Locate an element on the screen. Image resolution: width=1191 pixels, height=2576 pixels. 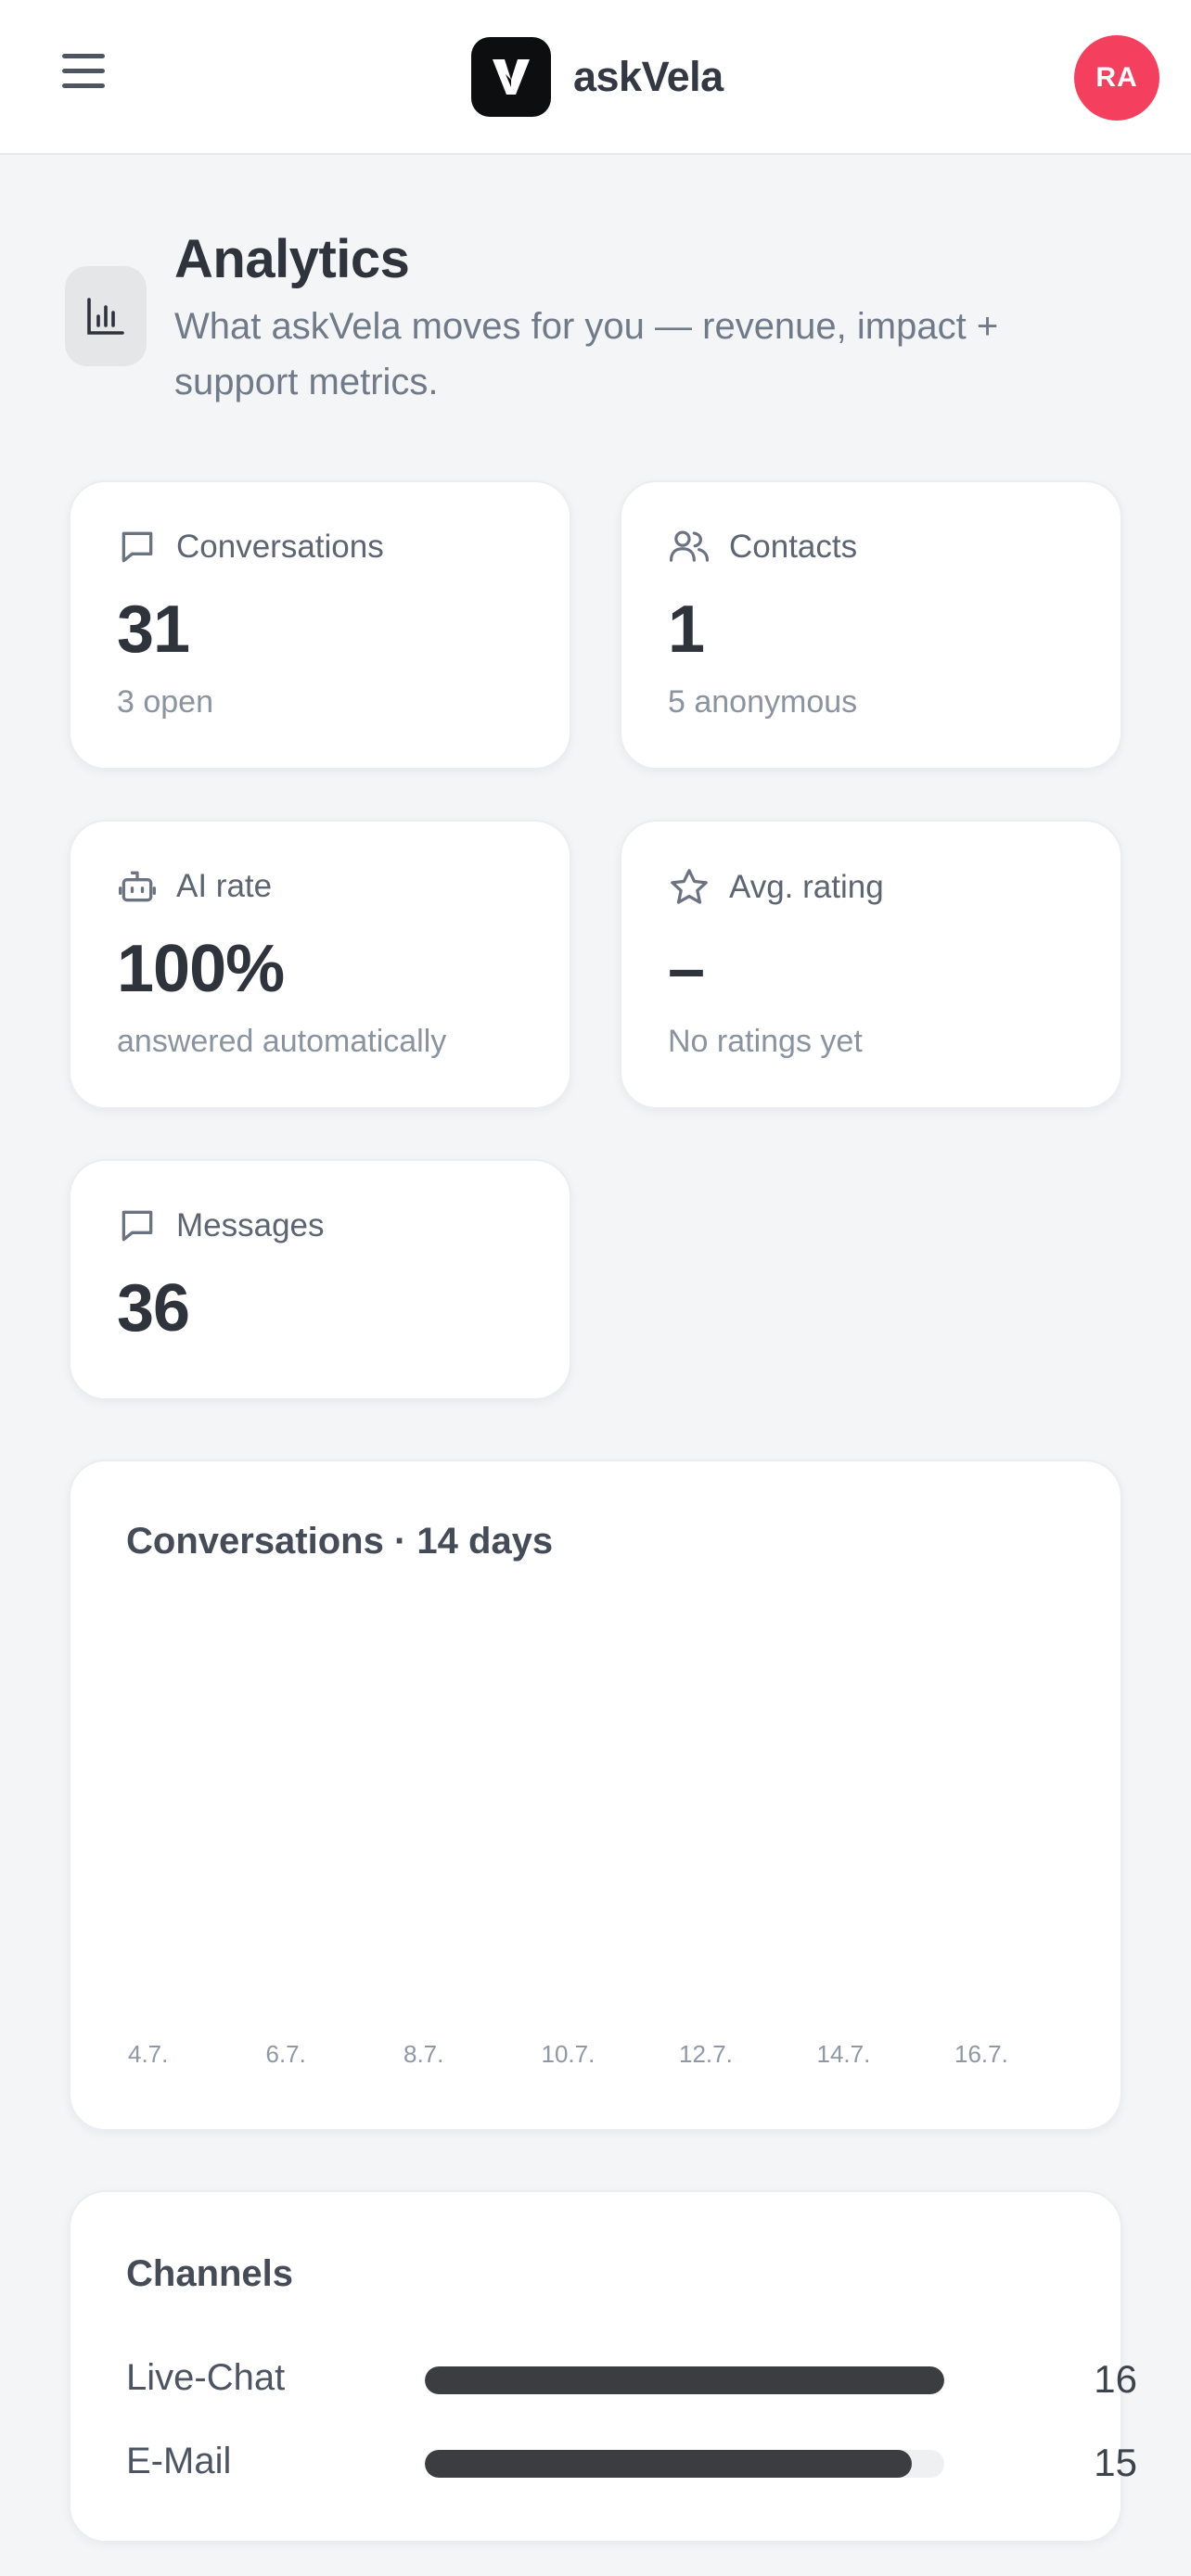
hamburger-menu-icon is located at coordinates (83, 77).